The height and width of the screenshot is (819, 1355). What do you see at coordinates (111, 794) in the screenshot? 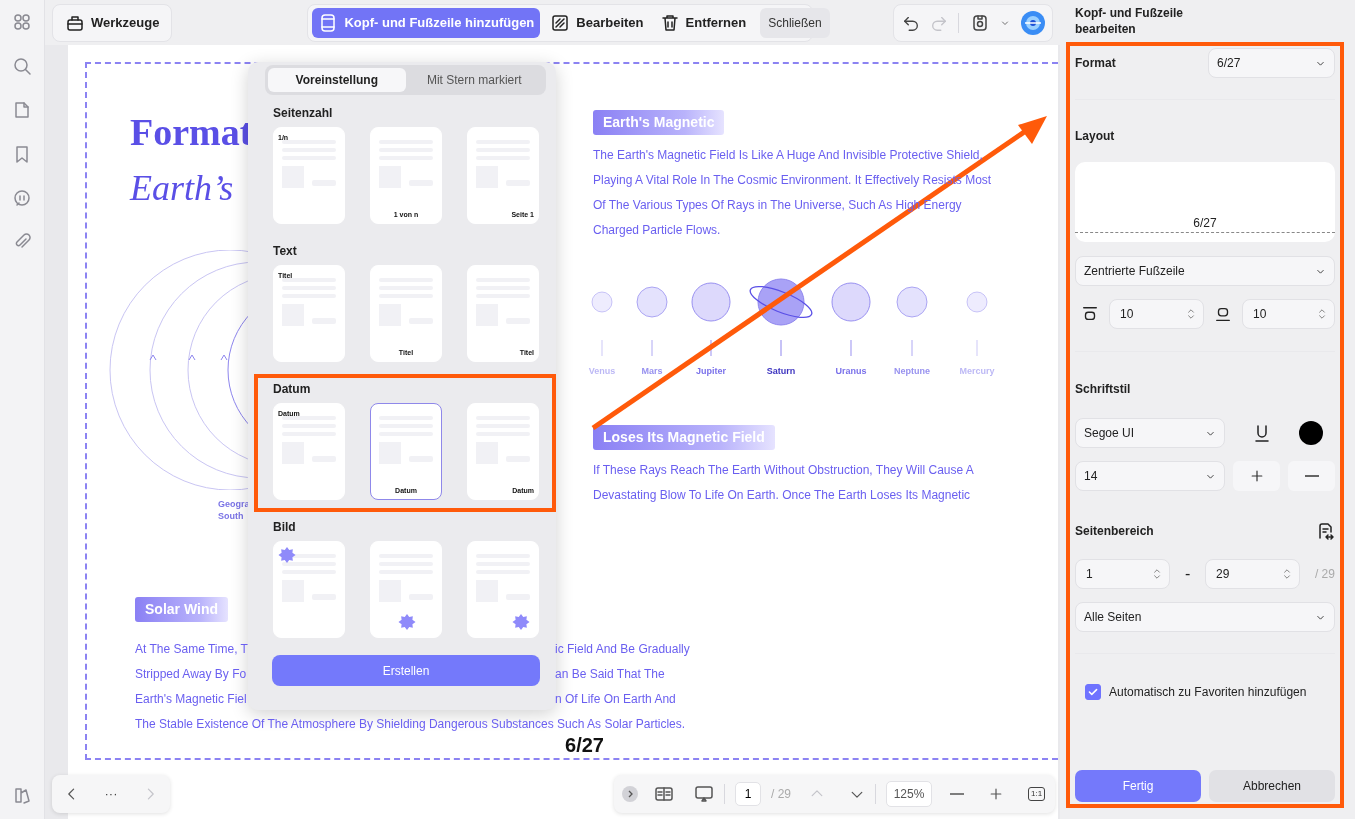
I see `more-button: ···` at bounding box center [111, 794].